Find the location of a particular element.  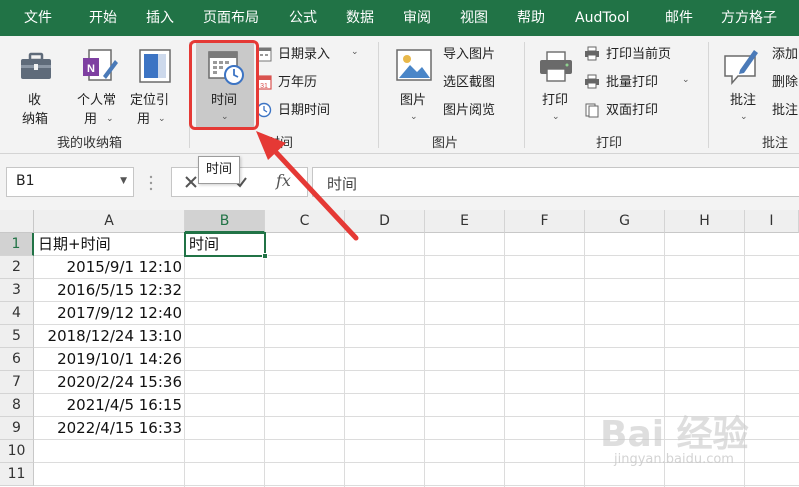

row-header-3: 3 is located at coordinates (17, 290).